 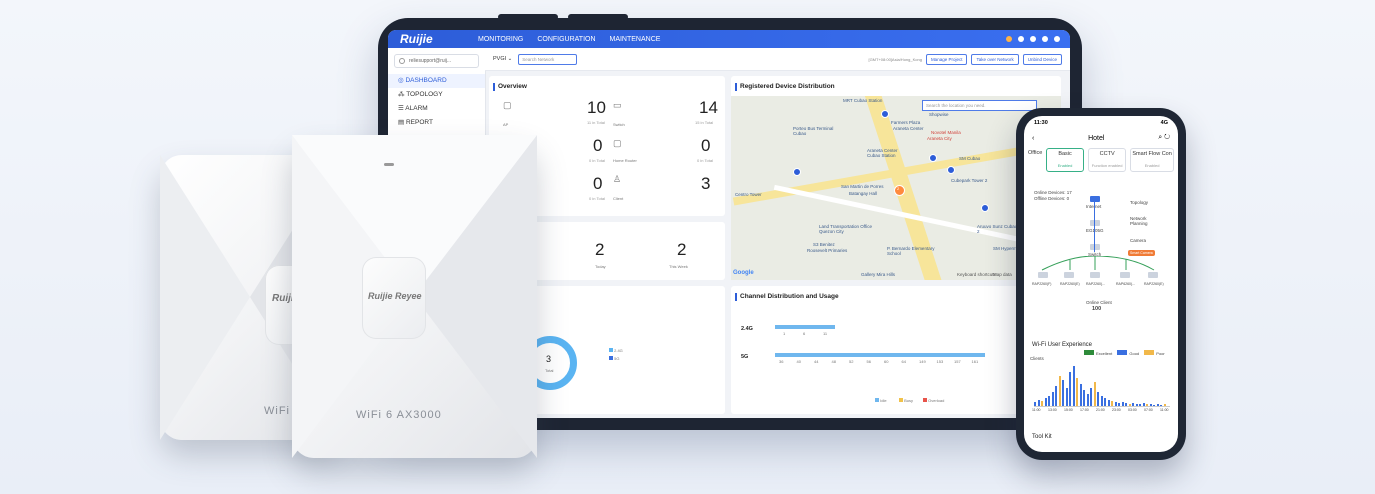 What do you see at coordinates (507, 105) in the screenshot?
I see `ap-icon: ▢` at bounding box center [507, 105].